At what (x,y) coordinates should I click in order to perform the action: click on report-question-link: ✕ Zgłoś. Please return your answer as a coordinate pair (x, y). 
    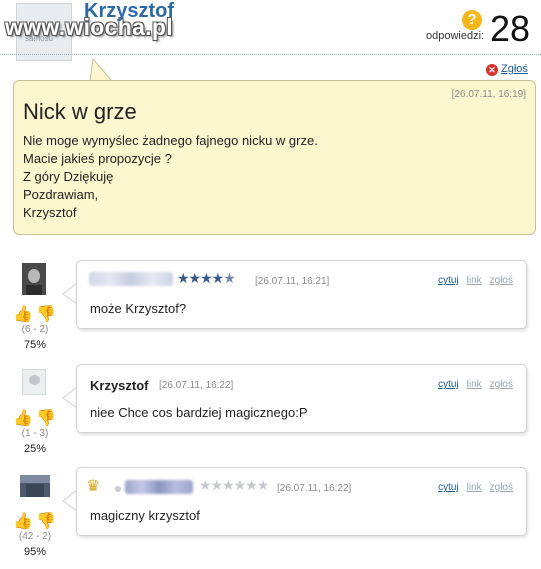
    Looking at the image, I should click on (507, 69).